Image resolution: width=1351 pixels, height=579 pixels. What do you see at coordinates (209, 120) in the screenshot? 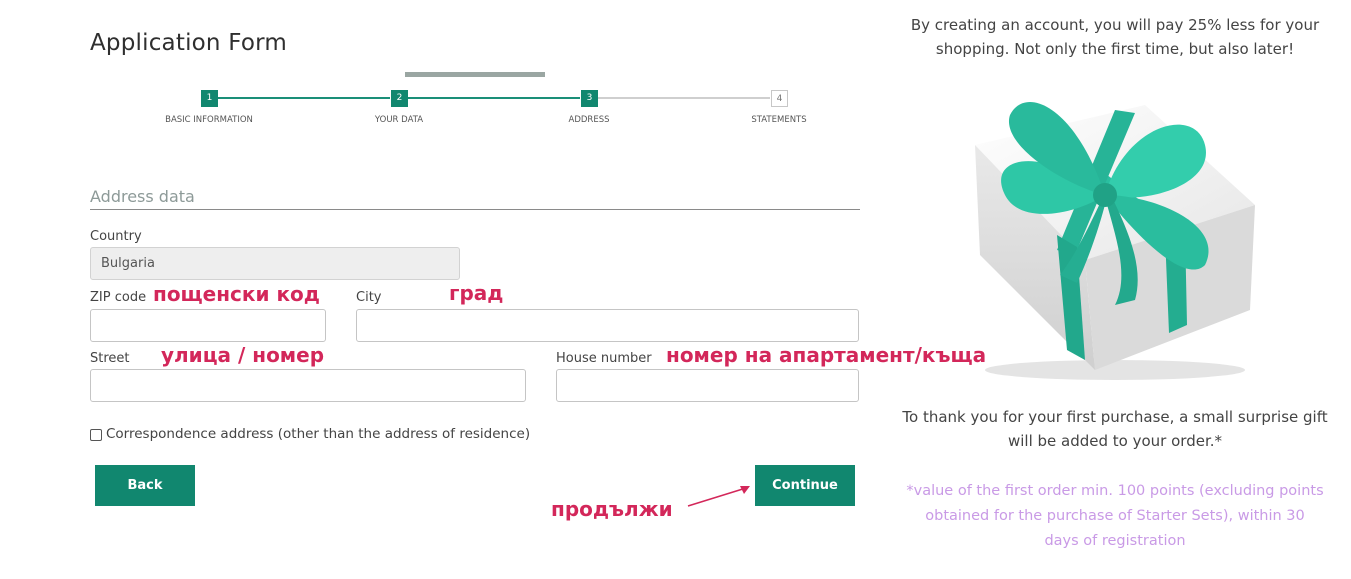
I see `step-1-label: BASIC INFORMATION` at bounding box center [209, 120].